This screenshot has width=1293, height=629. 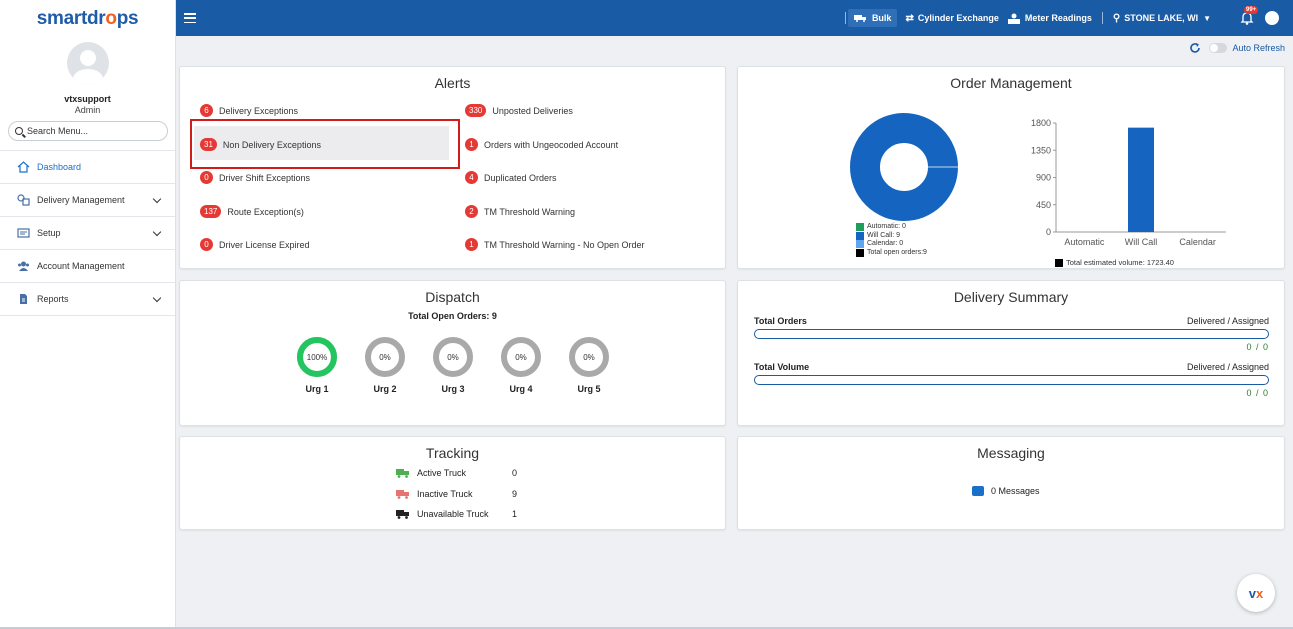 I want to click on order-donut-chart, so click(x=904, y=167).